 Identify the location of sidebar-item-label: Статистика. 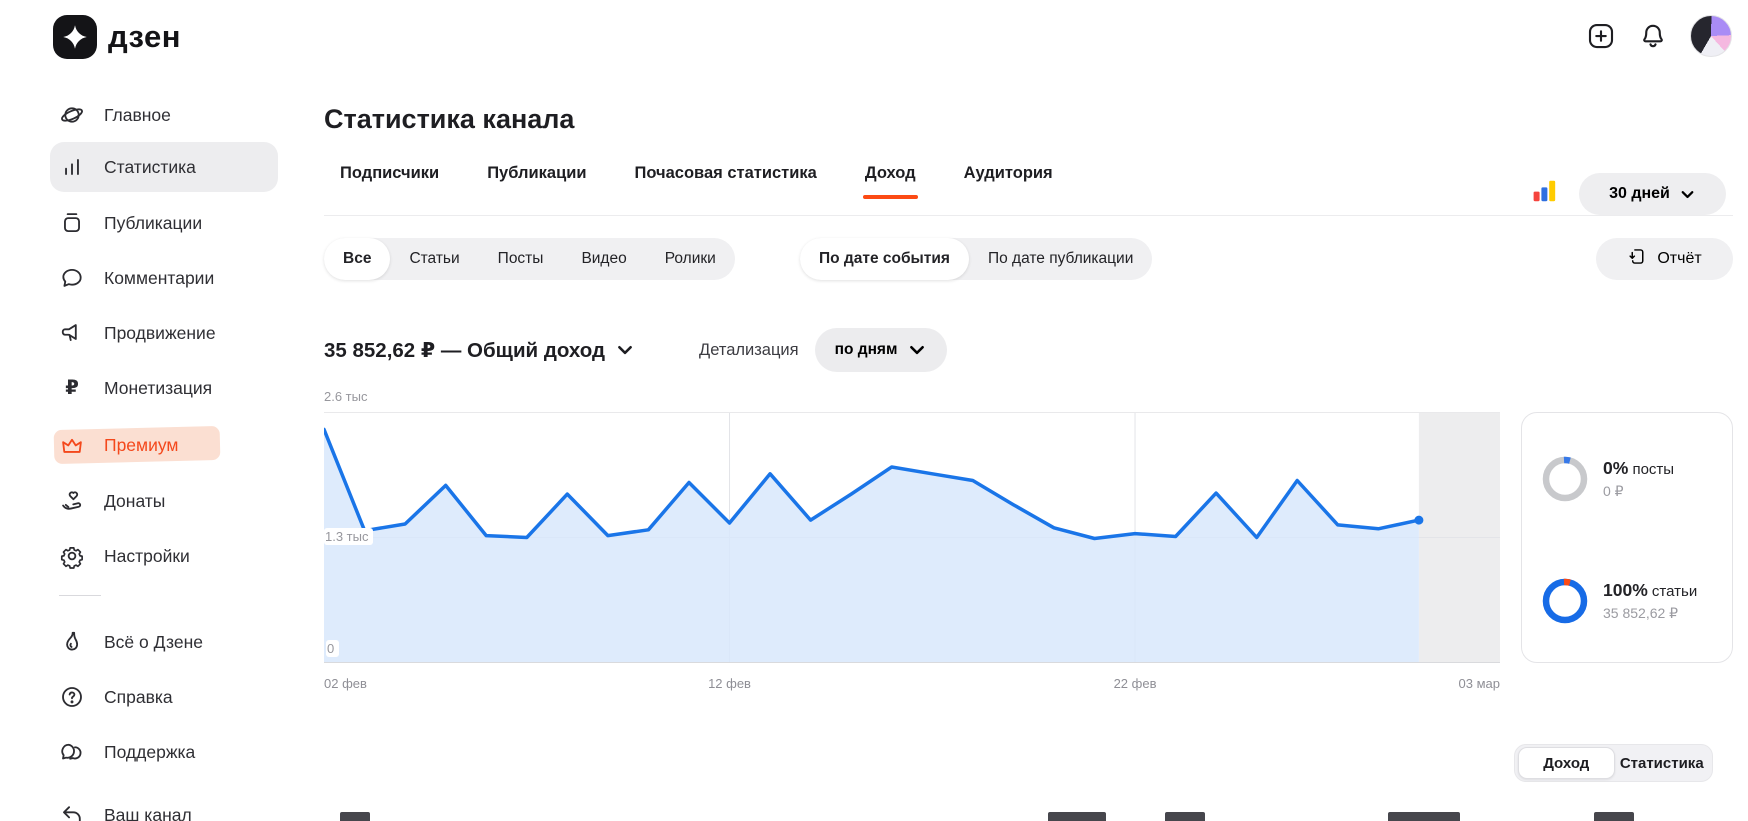
(150, 166).